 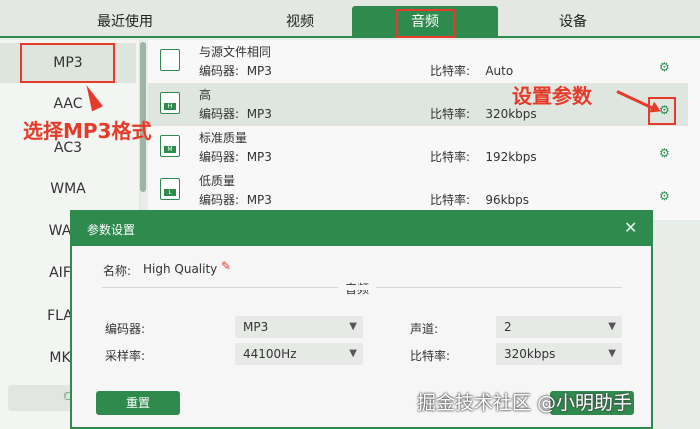 I want to click on sample-rate-select: 44100Hz ▼, so click(x=299, y=354).